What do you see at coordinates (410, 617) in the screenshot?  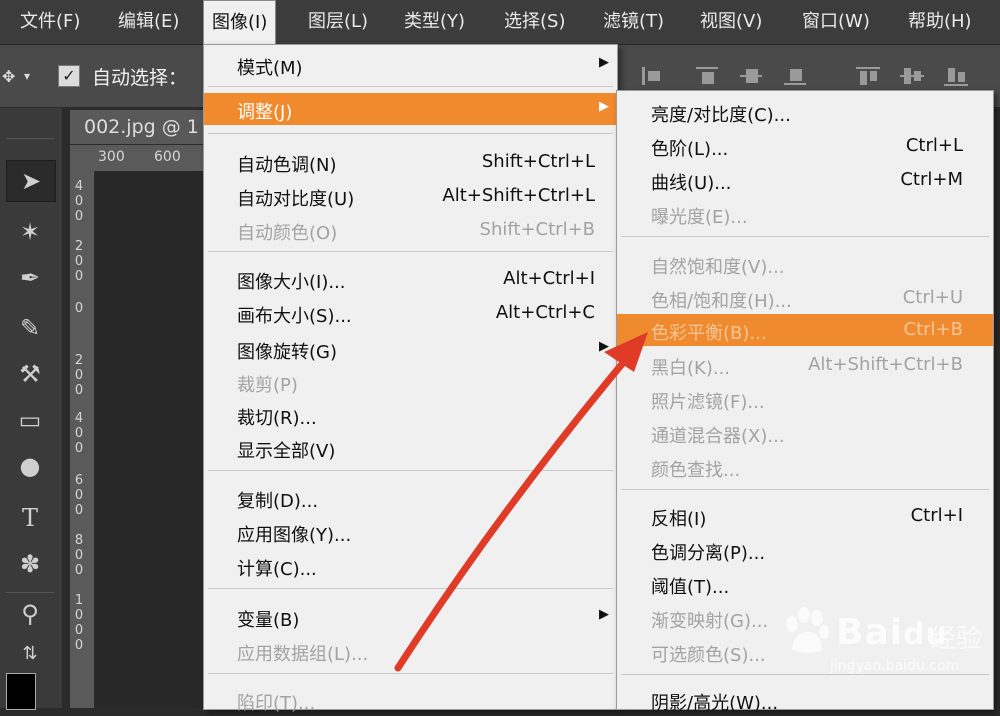 I see `image-menu-variables: 变量(B) ▶` at bounding box center [410, 617].